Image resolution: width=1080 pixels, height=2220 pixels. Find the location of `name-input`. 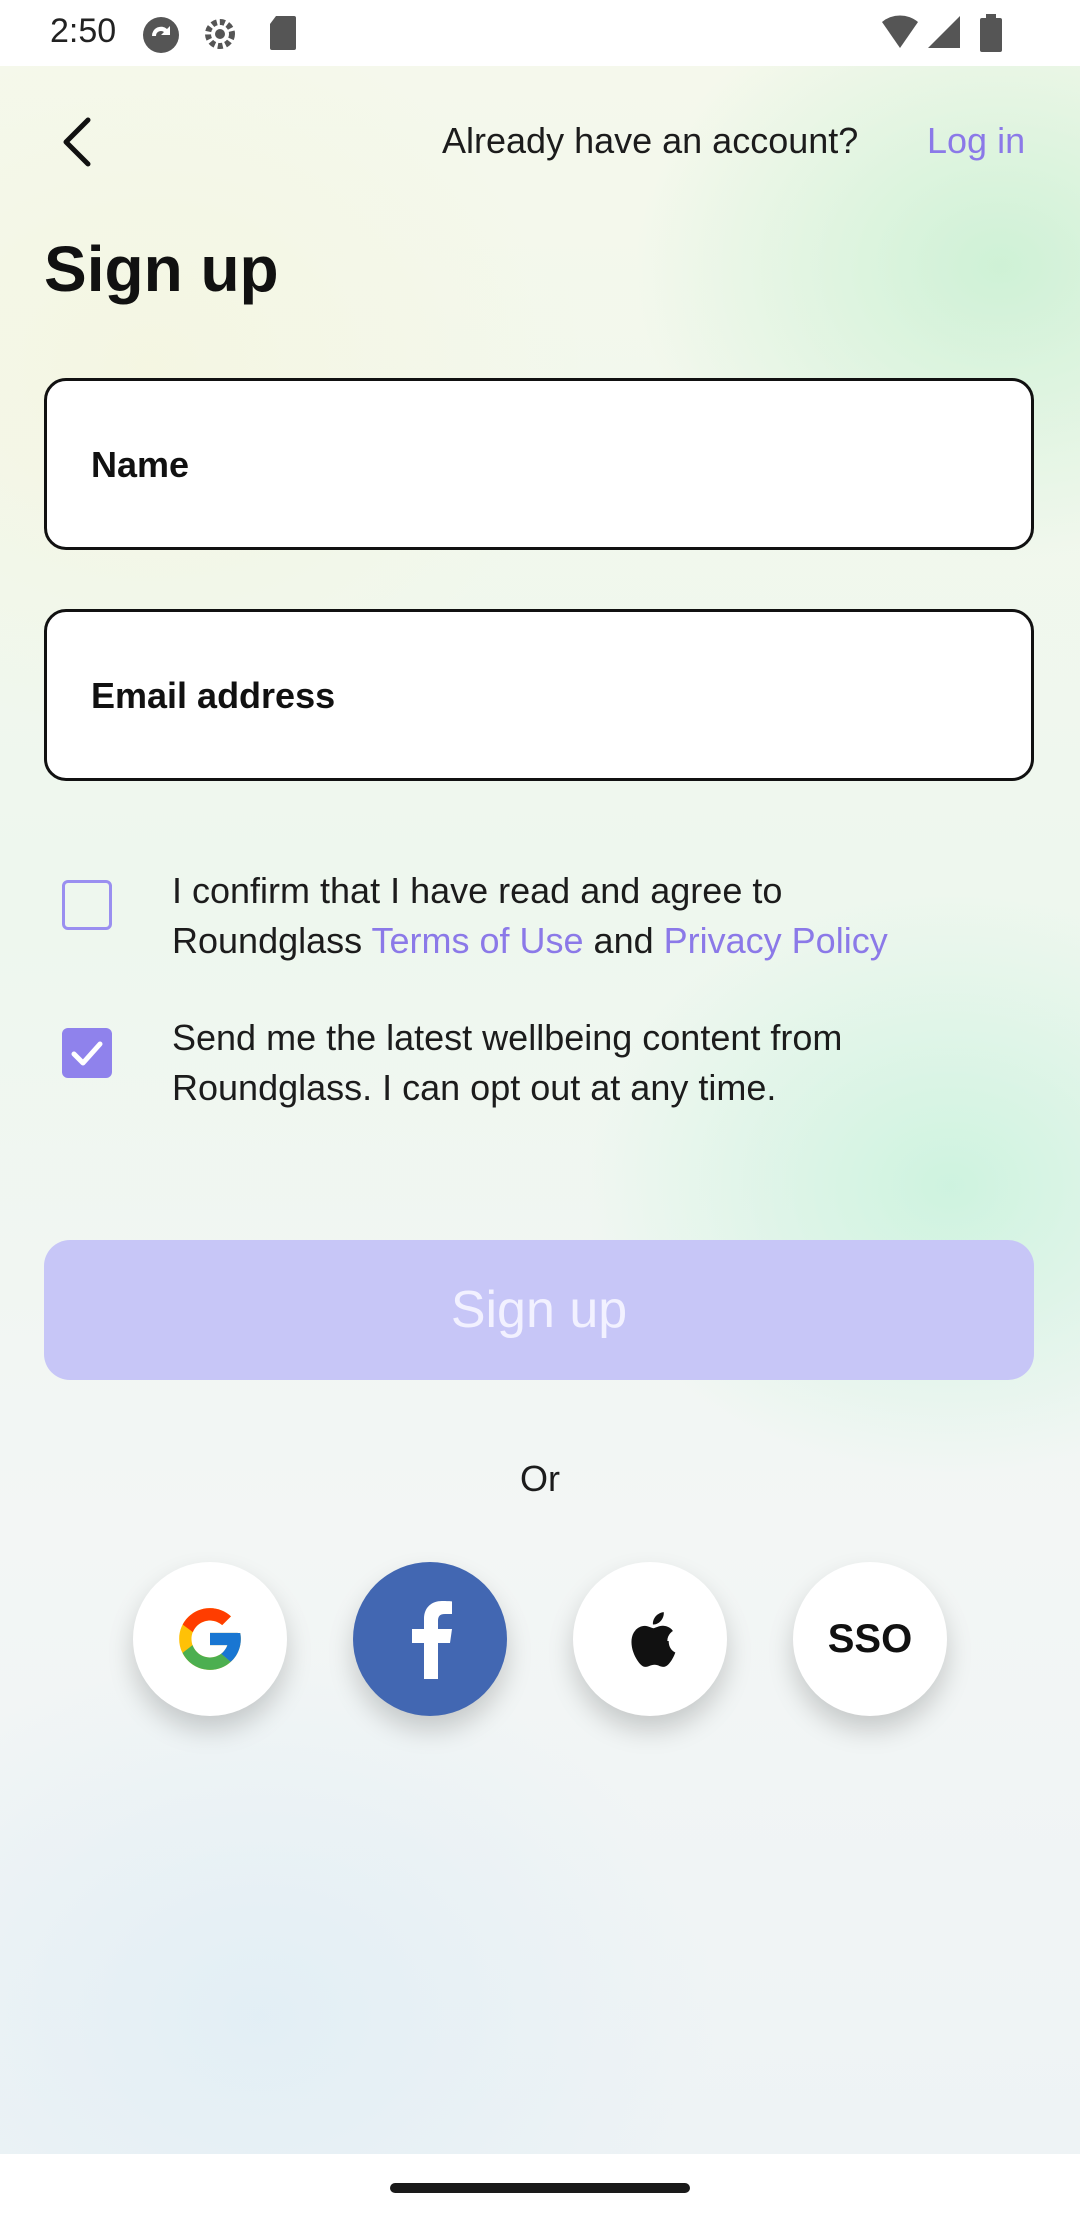

name-input is located at coordinates (541, 465).